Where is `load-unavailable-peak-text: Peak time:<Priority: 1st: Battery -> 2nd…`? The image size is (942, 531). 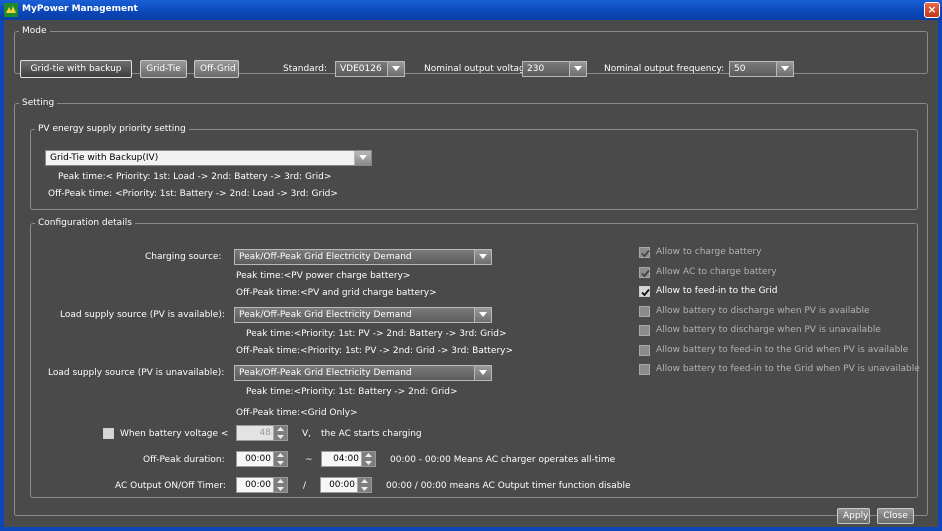
load-unavailable-peak-text: Peak time:<Priority: 1st: Battery -> 2nd… is located at coordinates (352, 392).